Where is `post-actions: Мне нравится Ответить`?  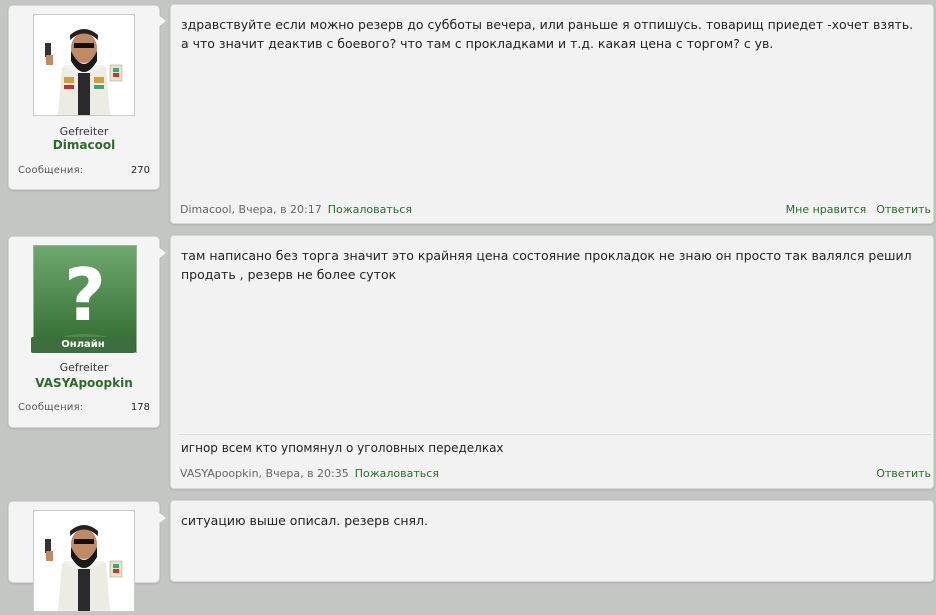
post-actions: Мне нравится Ответить is located at coordinates (853, 209).